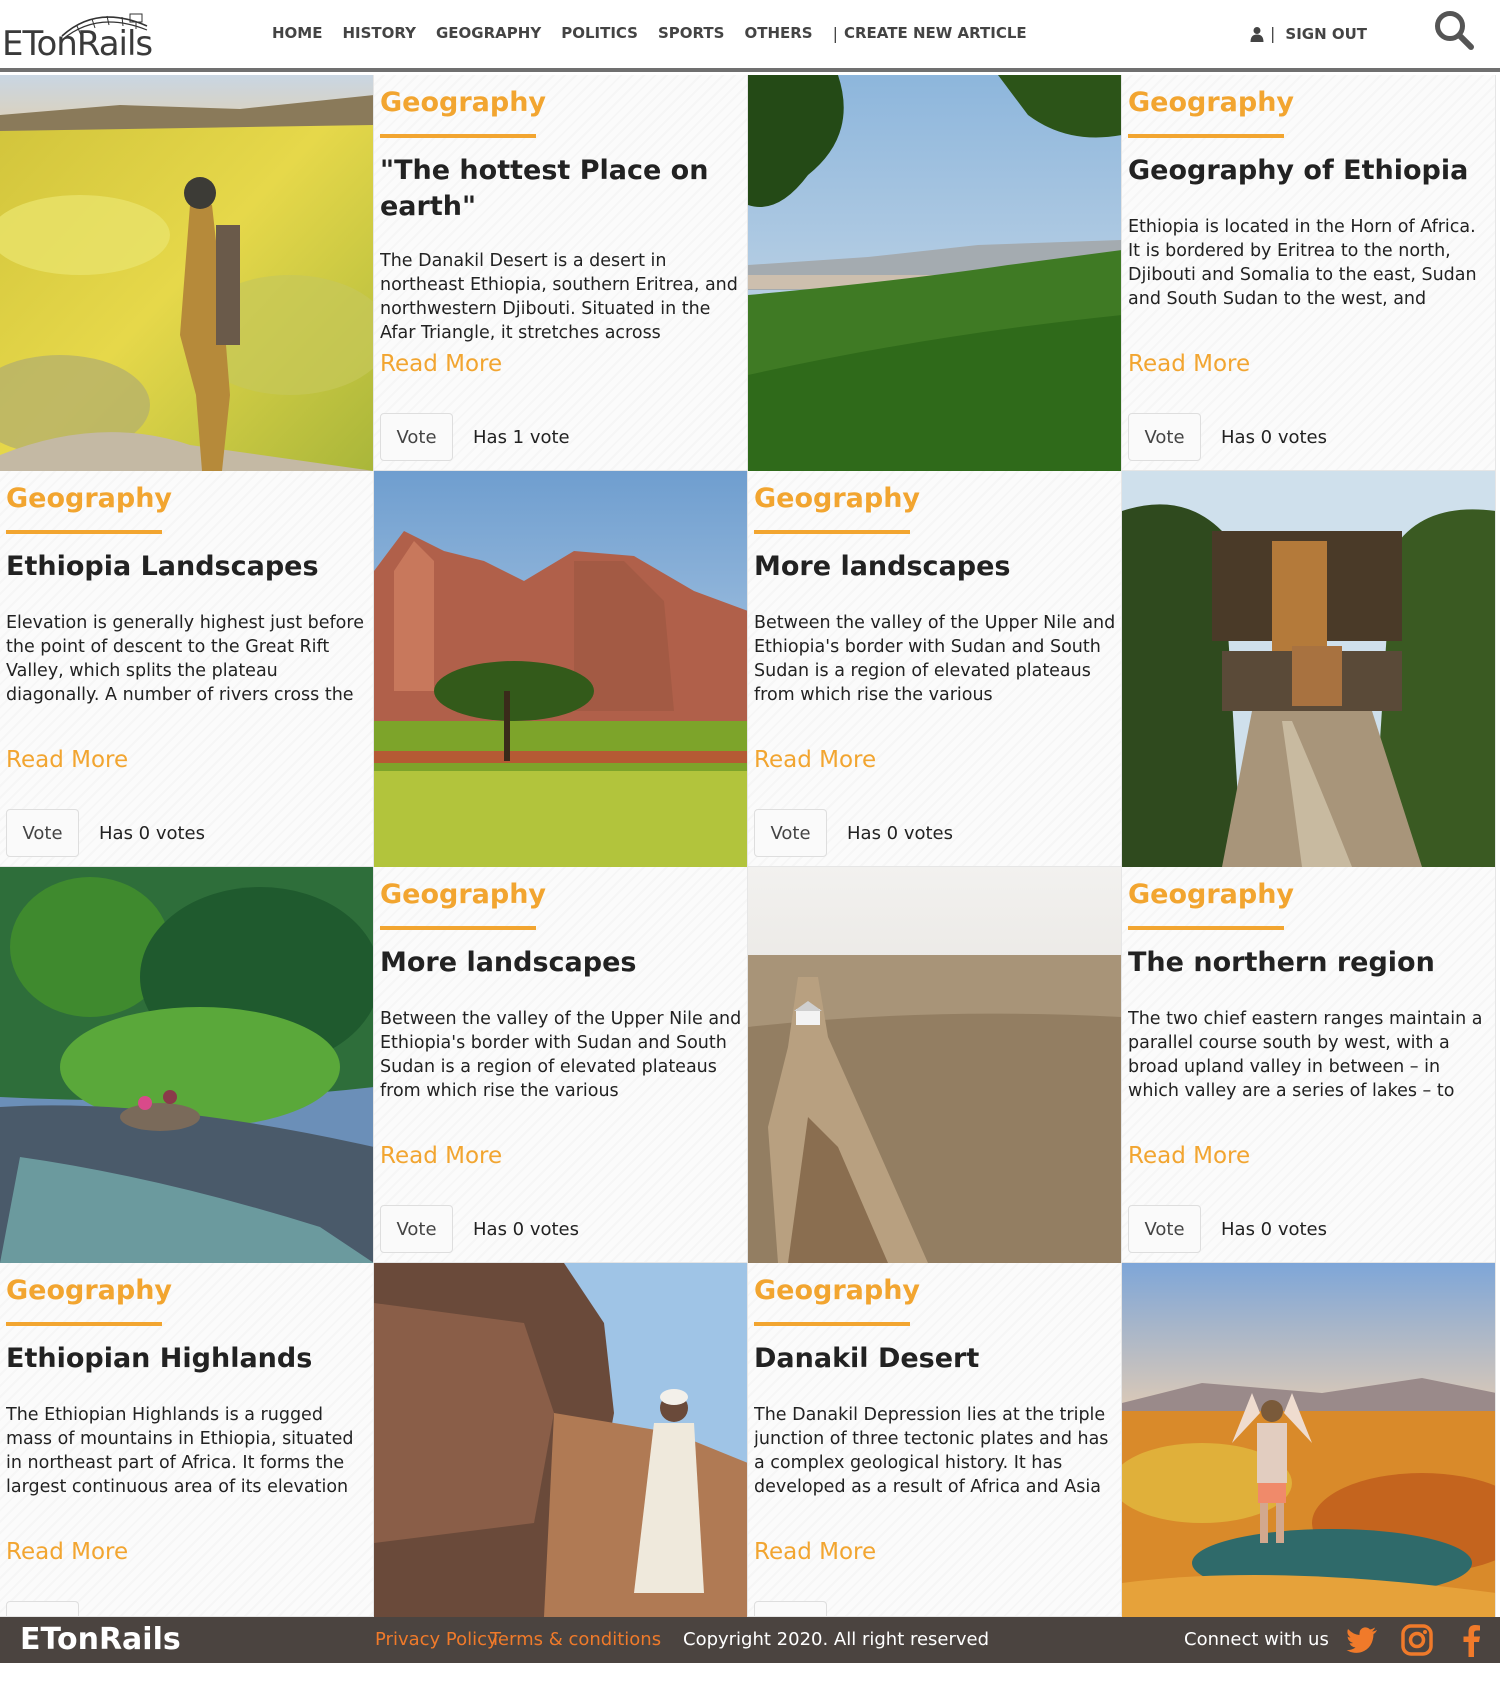 This screenshot has width=1500, height=1707. Describe the element at coordinates (521, 437) in the screenshot. I see `vote-count: Has 1 vote` at that location.